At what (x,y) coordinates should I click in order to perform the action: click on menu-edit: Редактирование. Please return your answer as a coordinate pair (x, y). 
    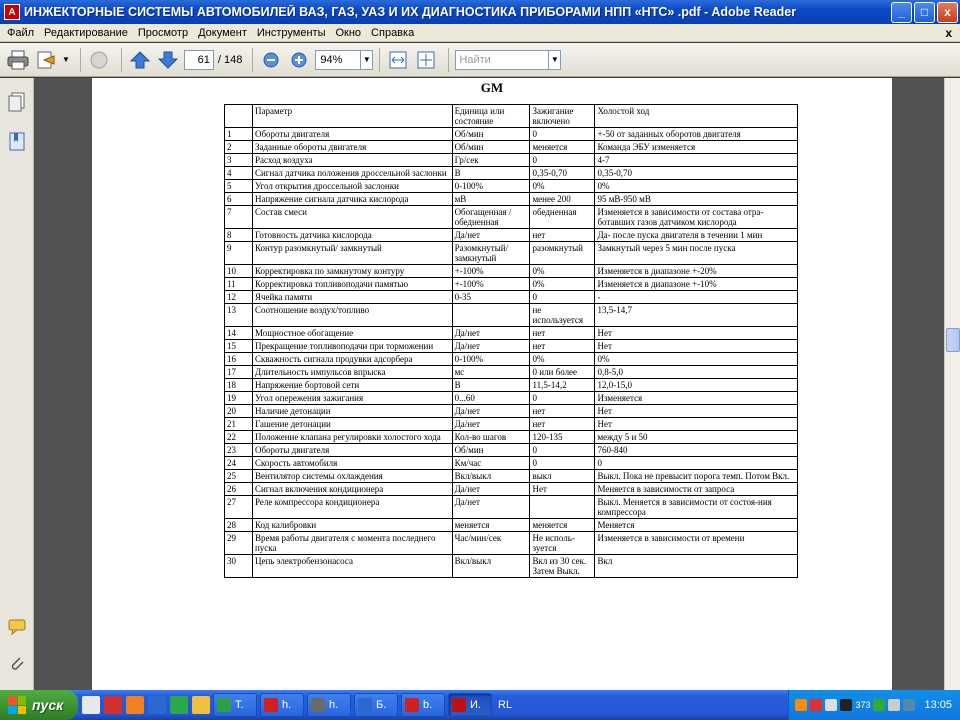
    Looking at the image, I should click on (86, 33).